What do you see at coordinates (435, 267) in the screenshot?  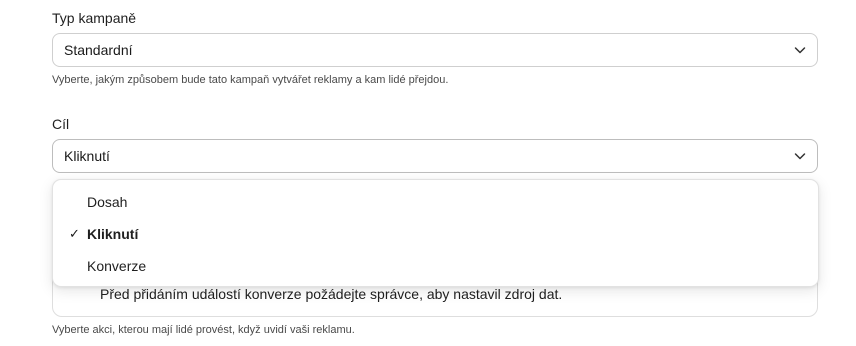 I see `goal-option-konverze: Konverze` at bounding box center [435, 267].